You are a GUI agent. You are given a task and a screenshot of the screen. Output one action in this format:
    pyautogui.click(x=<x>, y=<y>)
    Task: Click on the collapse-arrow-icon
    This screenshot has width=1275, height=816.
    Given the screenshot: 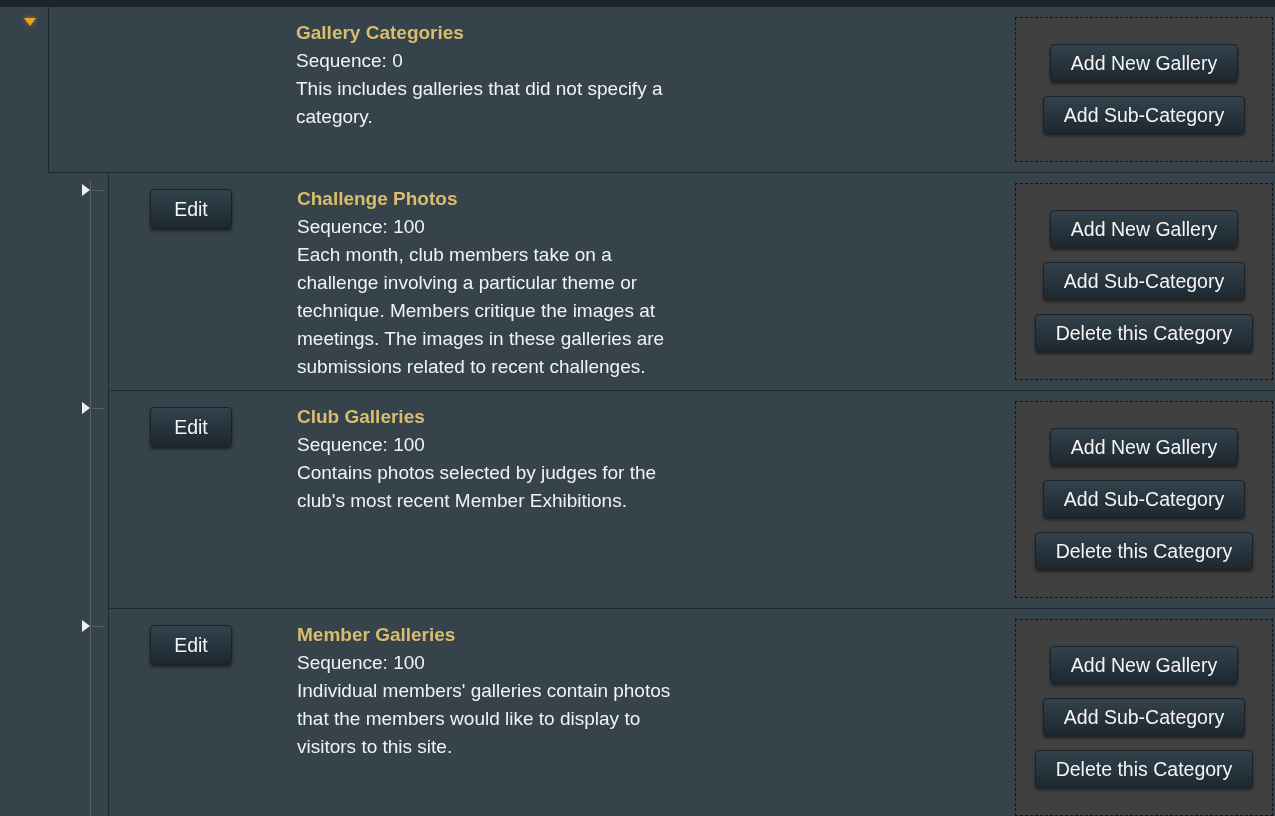 What is the action you would take?
    pyautogui.click(x=30, y=22)
    